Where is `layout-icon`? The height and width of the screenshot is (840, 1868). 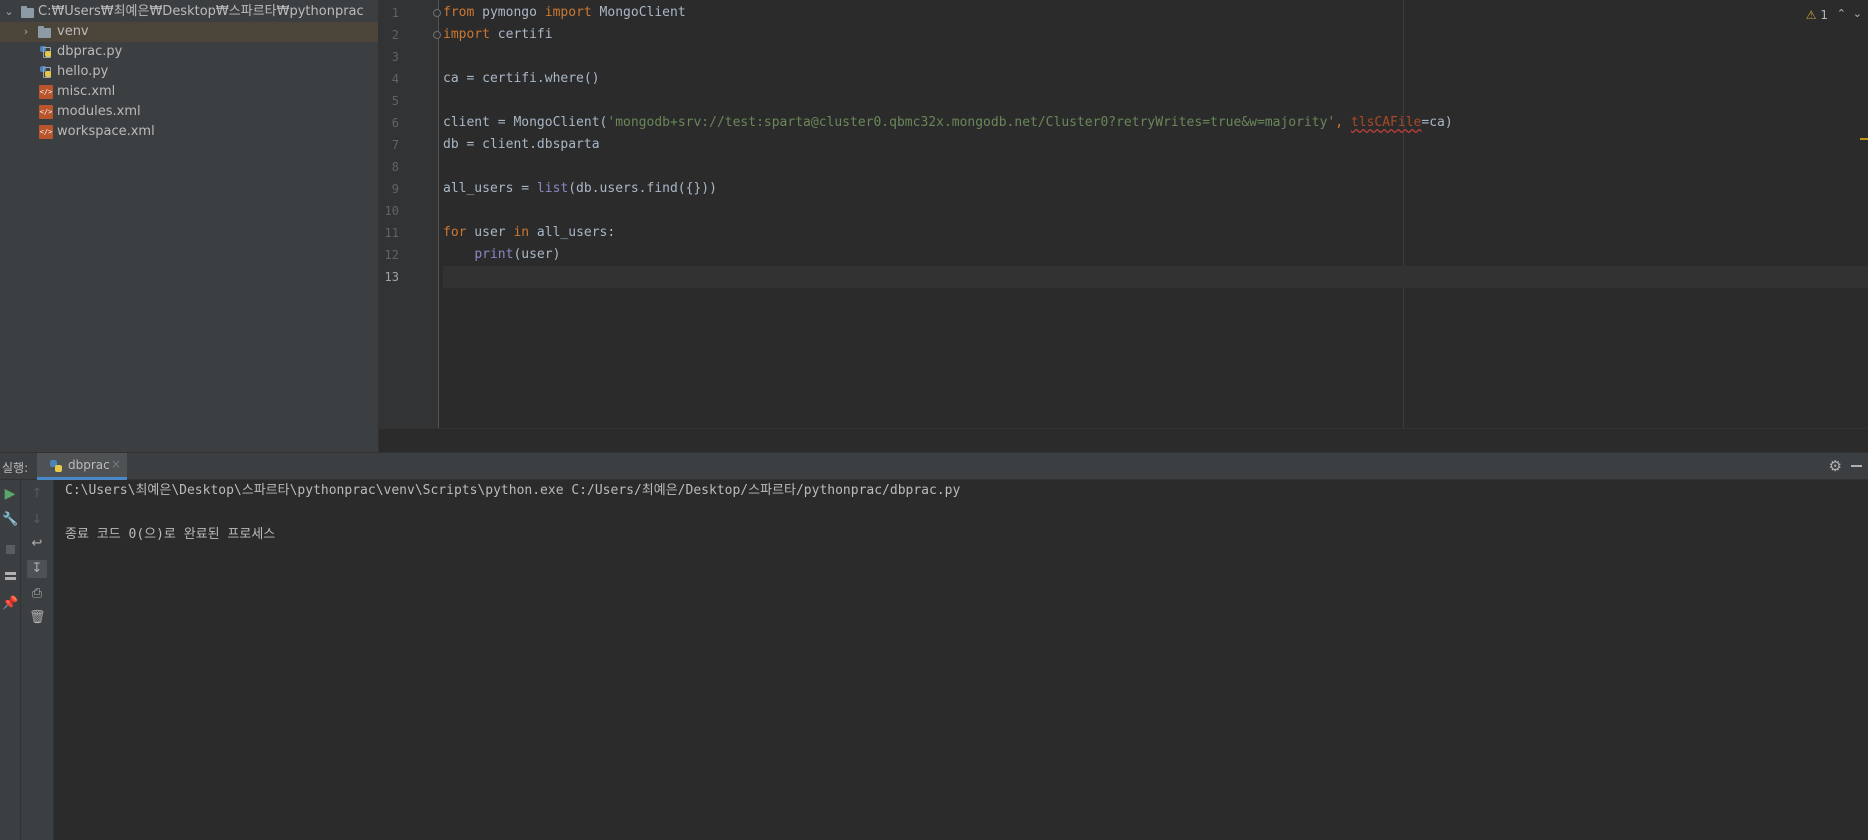 layout-icon is located at coordinates (10, 576).